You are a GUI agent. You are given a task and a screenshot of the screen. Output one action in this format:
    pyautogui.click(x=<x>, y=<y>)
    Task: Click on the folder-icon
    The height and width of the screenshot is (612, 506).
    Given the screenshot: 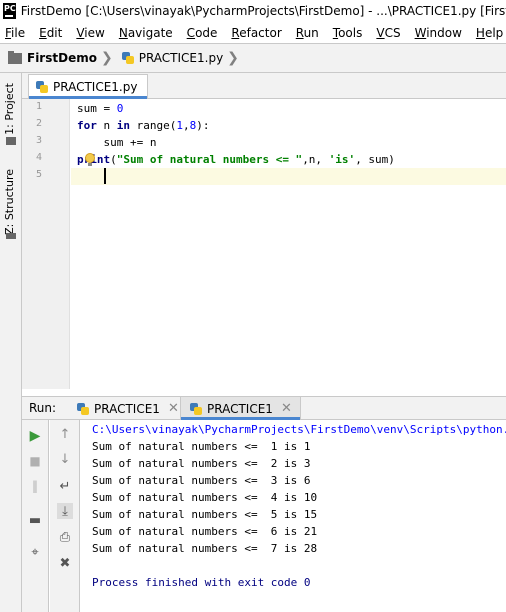 What is the action you would take?
    pyautogui.click(x=15, y=57)
    